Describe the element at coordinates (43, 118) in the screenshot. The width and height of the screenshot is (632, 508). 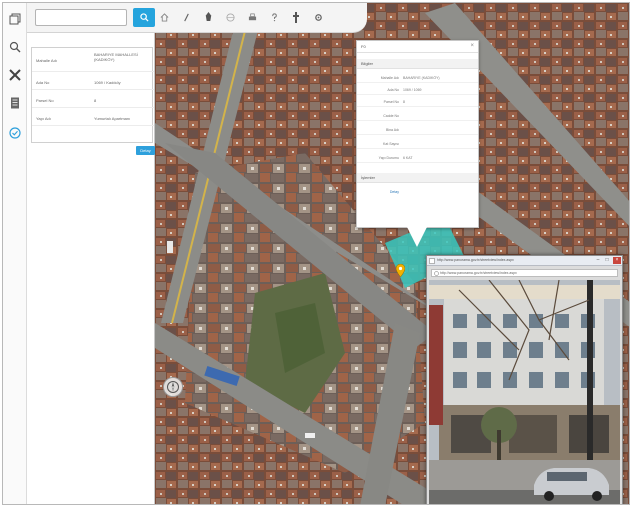
I see `info-row-key: Yapı Adı` at that location.